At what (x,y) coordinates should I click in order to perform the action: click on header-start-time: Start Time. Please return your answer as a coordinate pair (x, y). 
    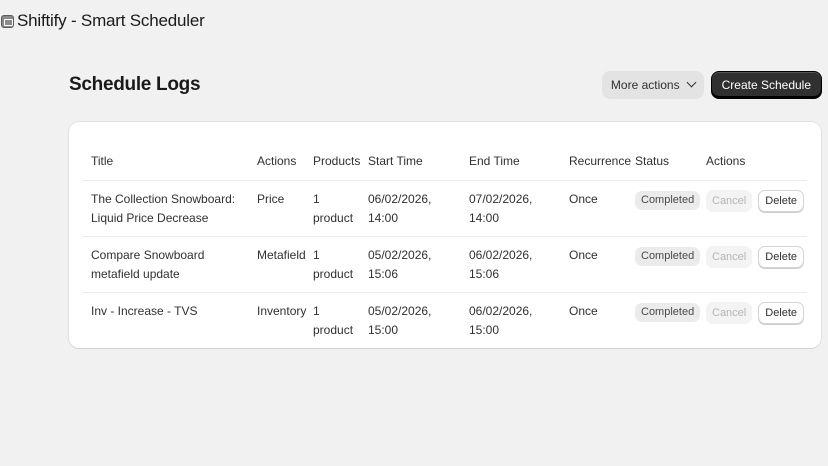
    Looking at the image, I should click on (395, 160).